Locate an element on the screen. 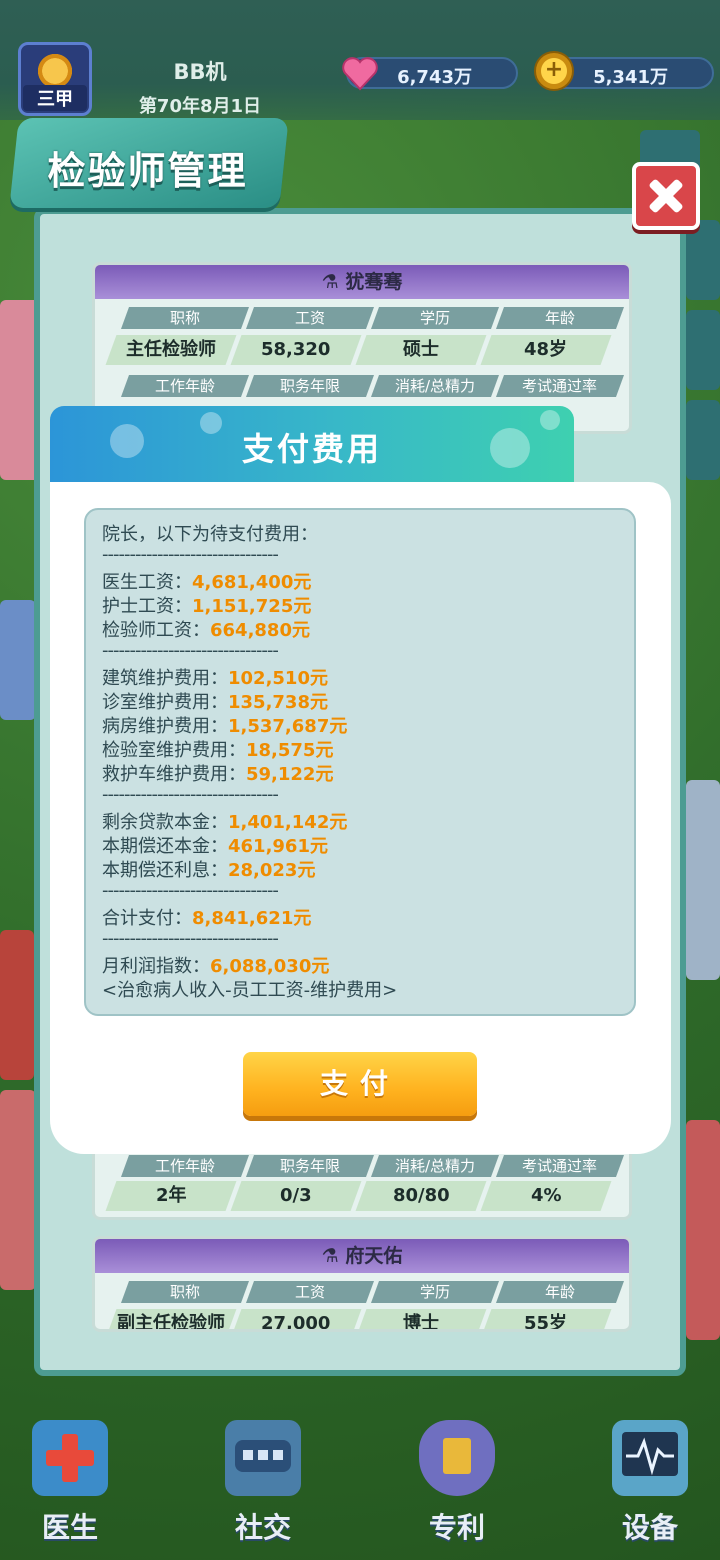 This screenshot has height=1560, width=720. nav-doctors: 医生 is located at coordinates (70, 1490).